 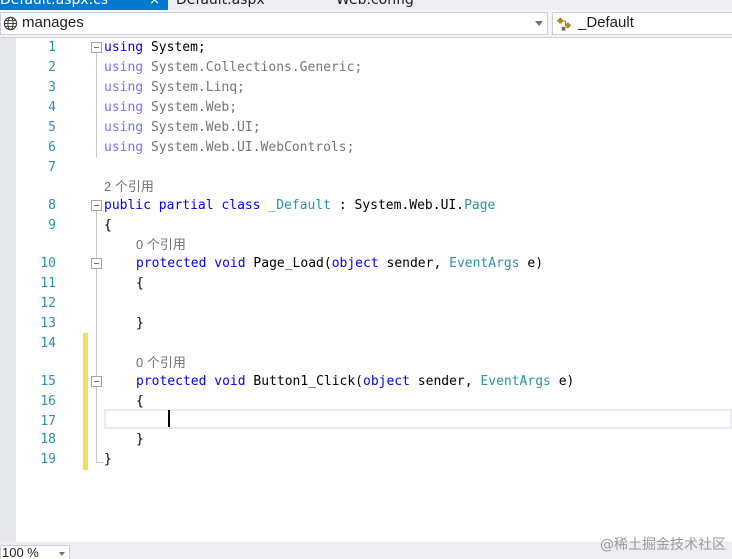 What do you see at coordinates (186, 205) in the screenshot?
I see `keyword: partial` at bounding box center [186, 205].